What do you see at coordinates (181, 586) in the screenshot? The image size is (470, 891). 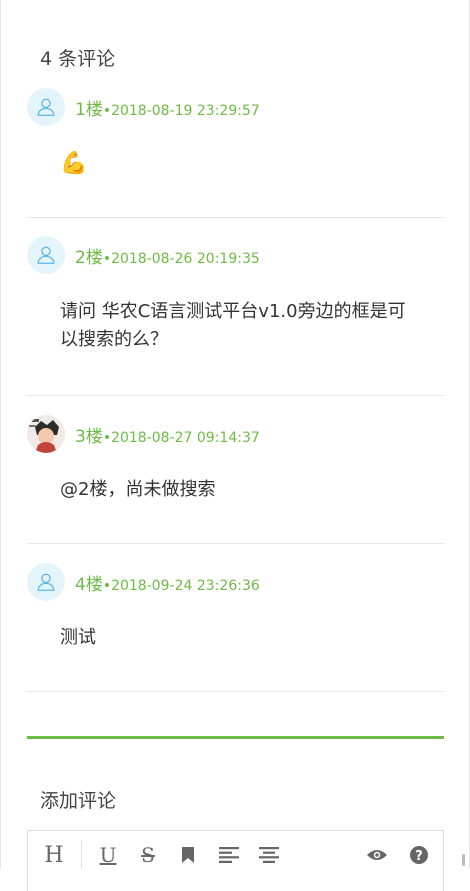 I see `comment-date: •2018-09-24 23:26:36` at bounding box center [181, 586].